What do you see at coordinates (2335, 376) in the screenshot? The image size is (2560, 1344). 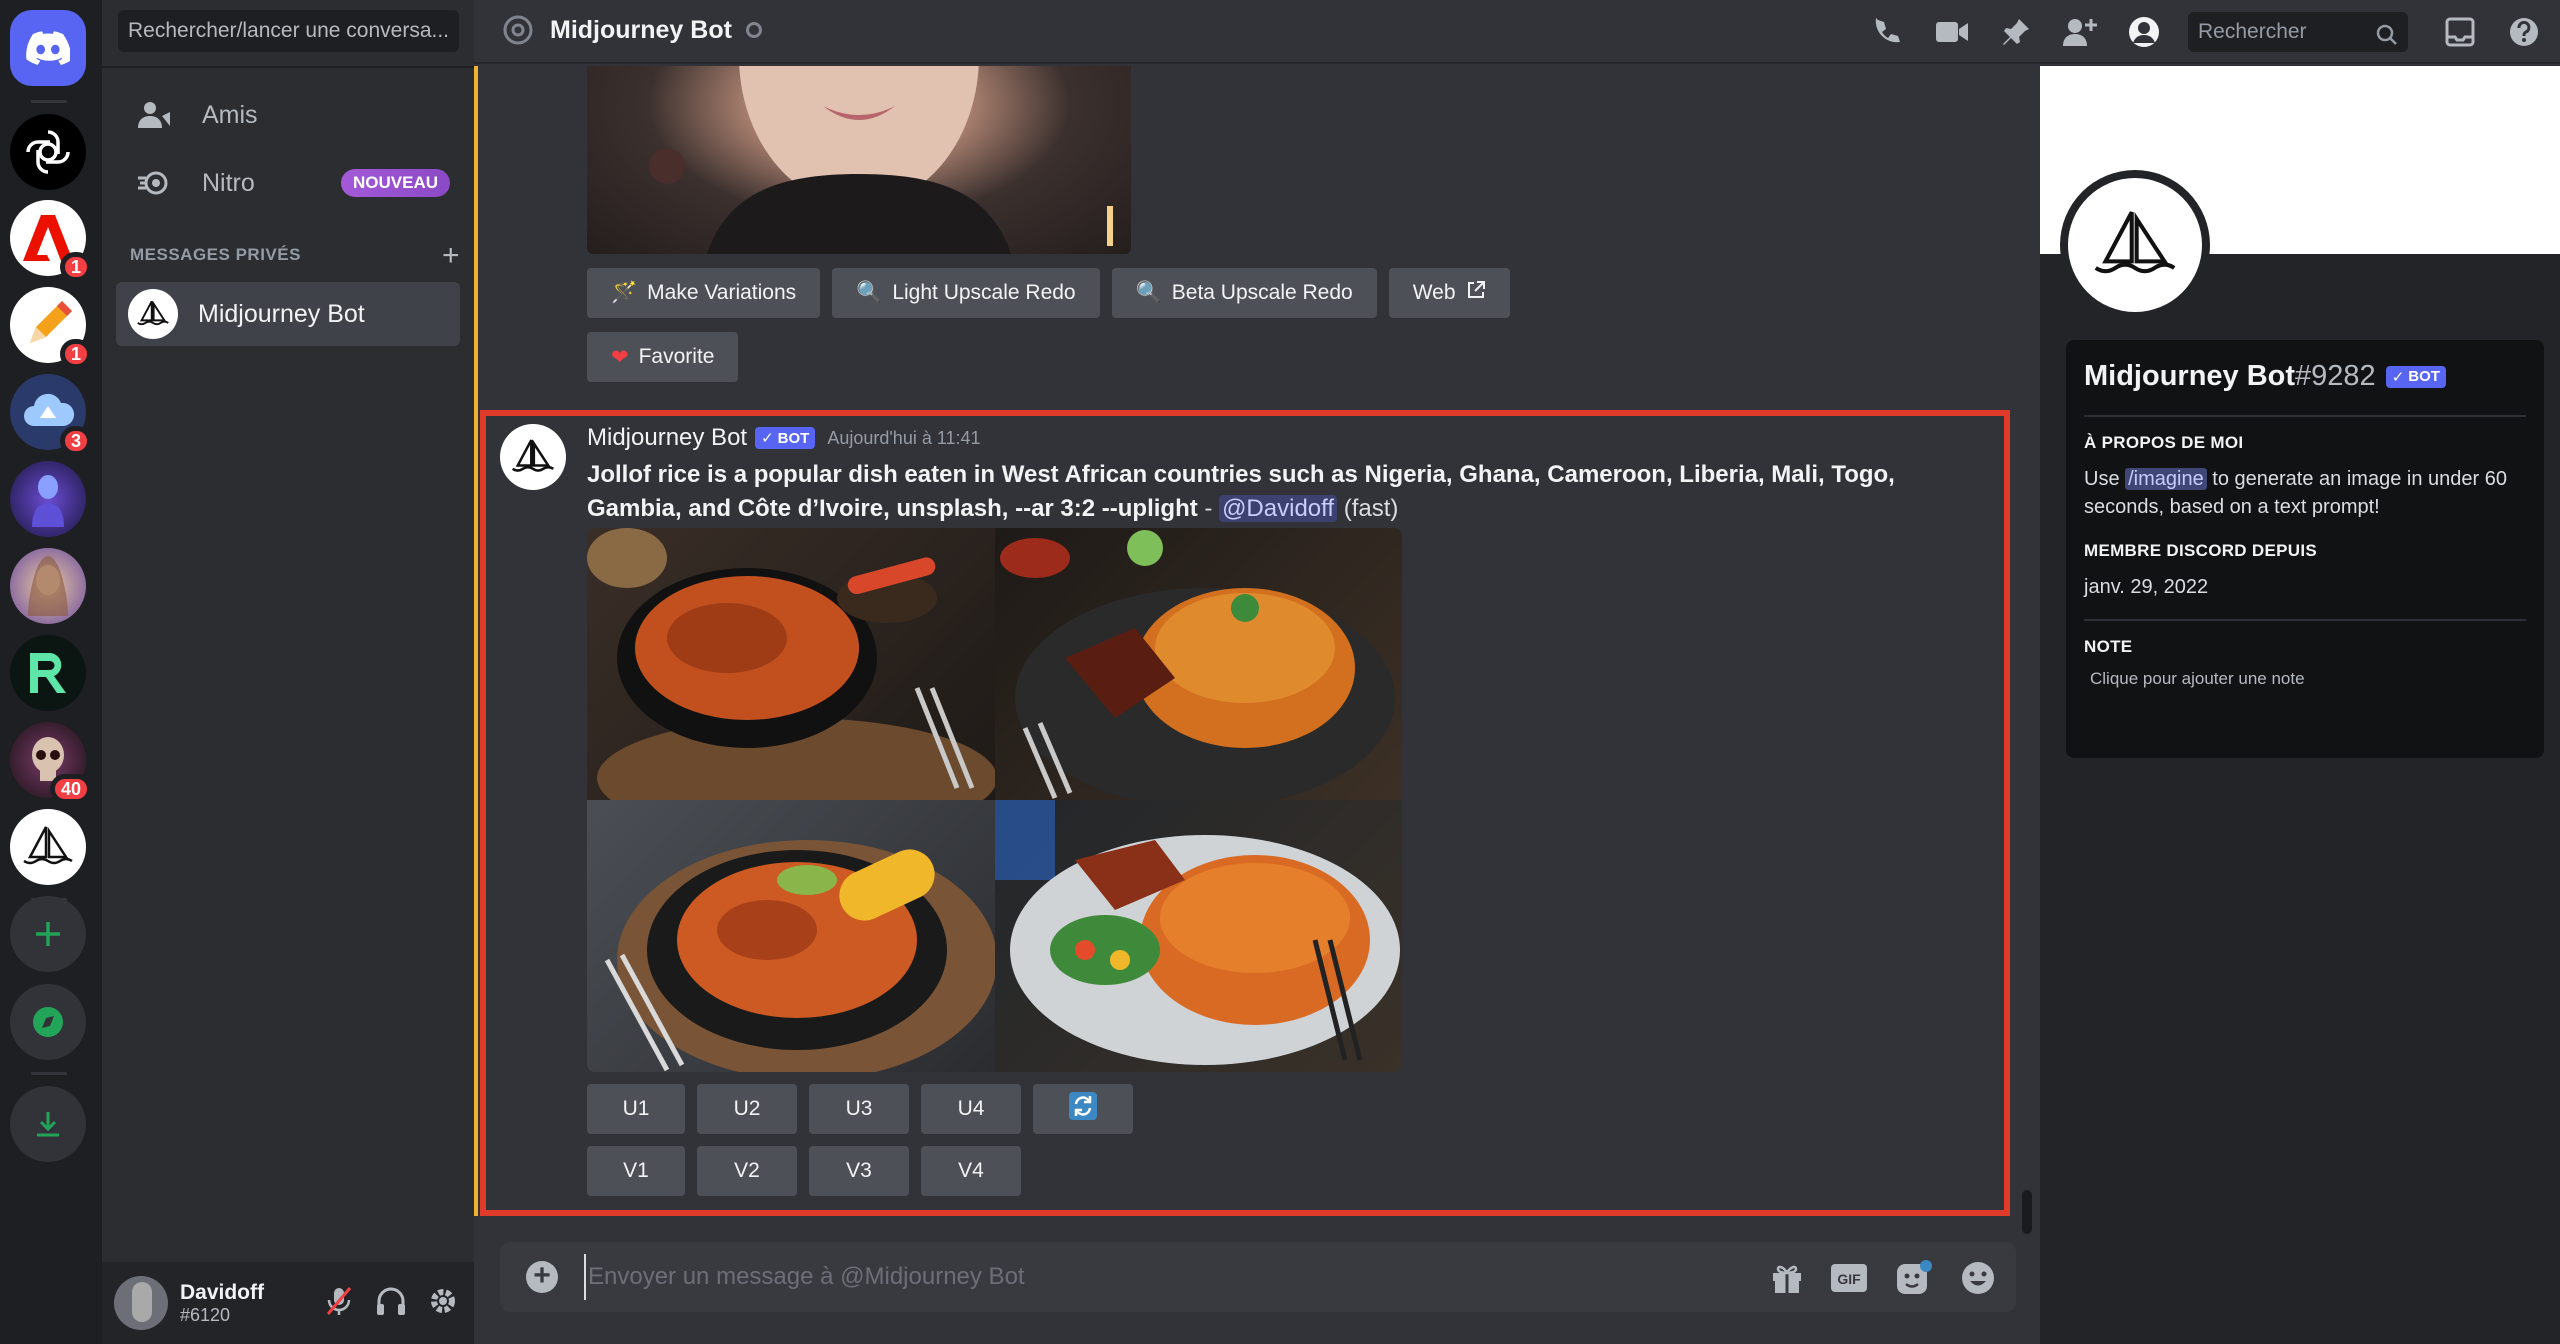 I see `profile-discriminator: #9282` at bounding box center [2335, 376].